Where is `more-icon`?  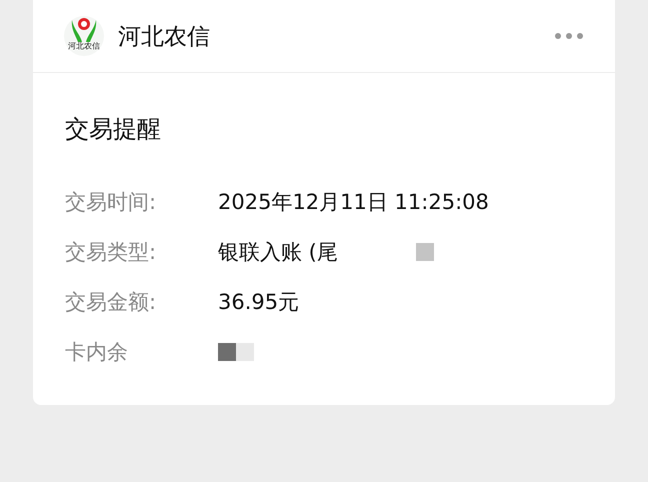
more-icon is located at coordinates (569, 36).